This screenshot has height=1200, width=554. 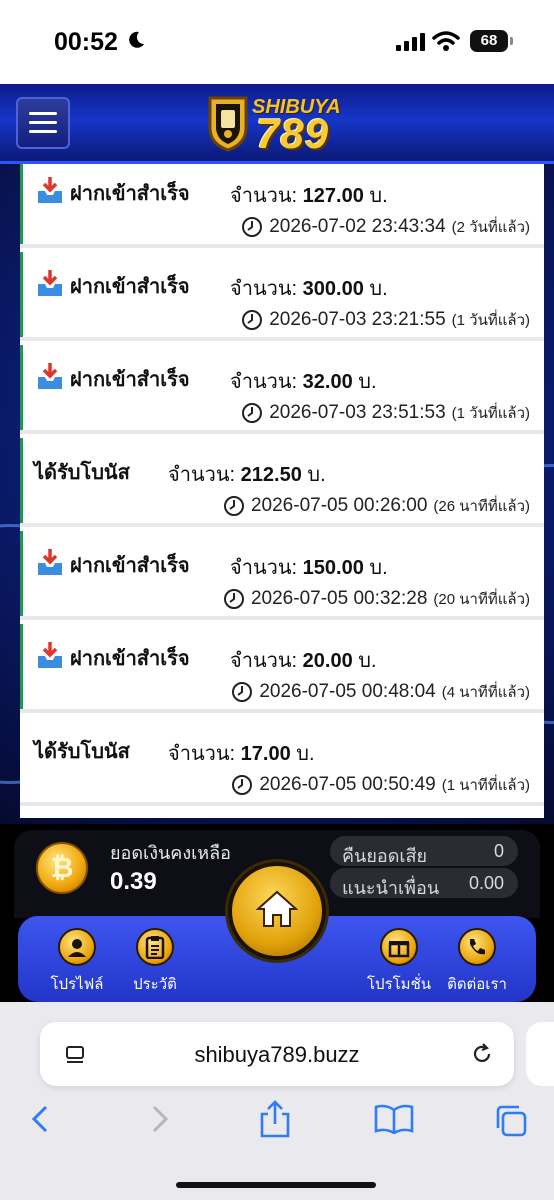 I want to click on home-indicator, so click(x=276, y=1185).